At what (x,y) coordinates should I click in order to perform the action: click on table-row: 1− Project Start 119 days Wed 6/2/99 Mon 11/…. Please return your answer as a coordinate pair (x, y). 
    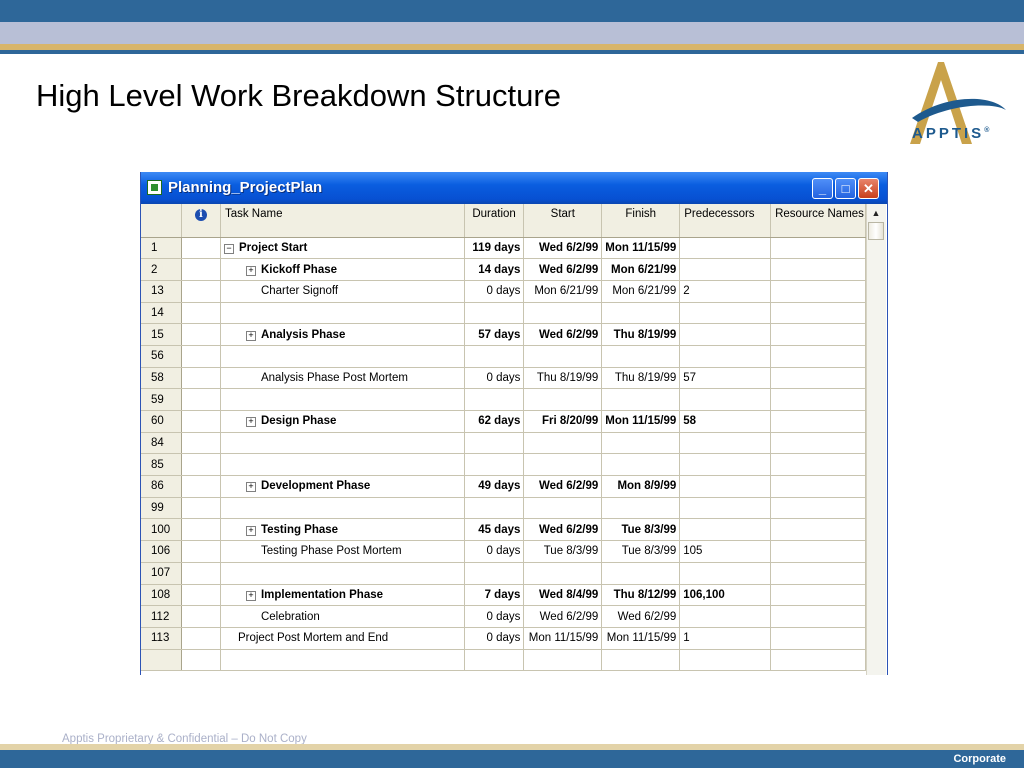
    Looking at the image, I should click on (503, 248).